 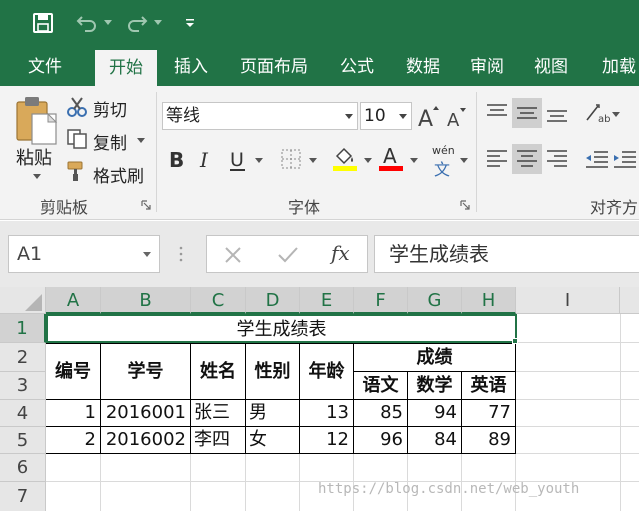 I want to click on underline-icon: U, so click(x=238, y=162).